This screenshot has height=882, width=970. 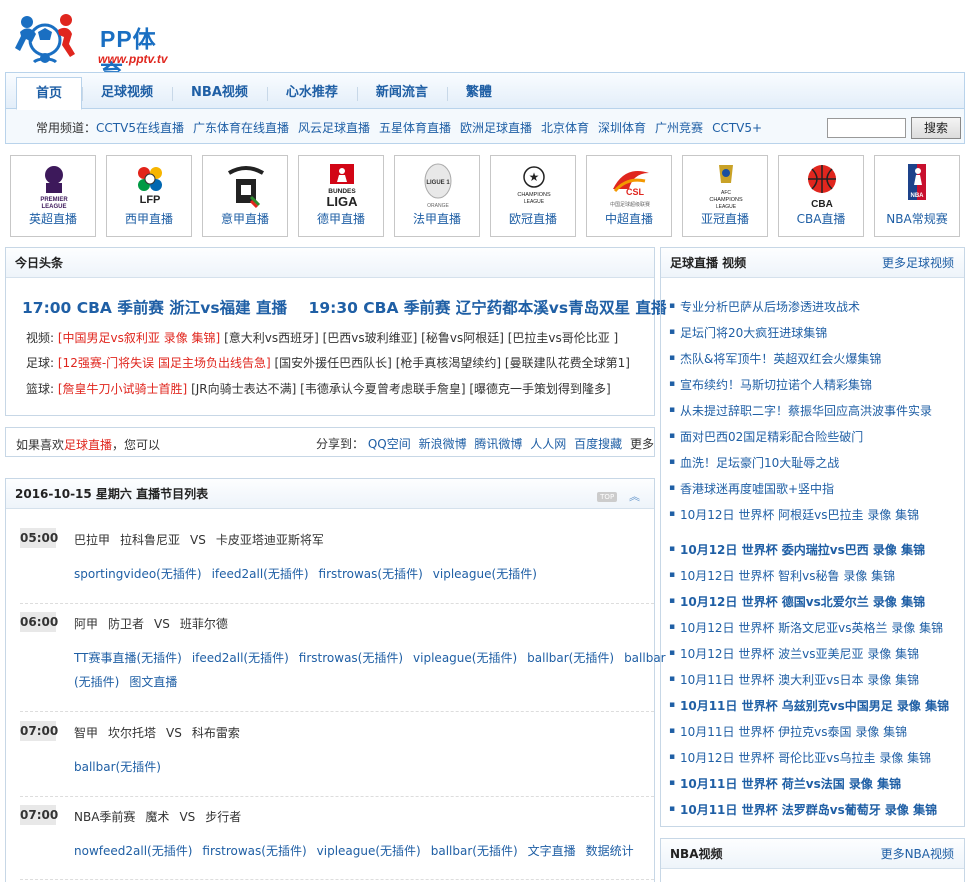 I want to click on league-tile-csl: CSL 中国足球超级联赛 中超直播, so click(x=629, y=196).